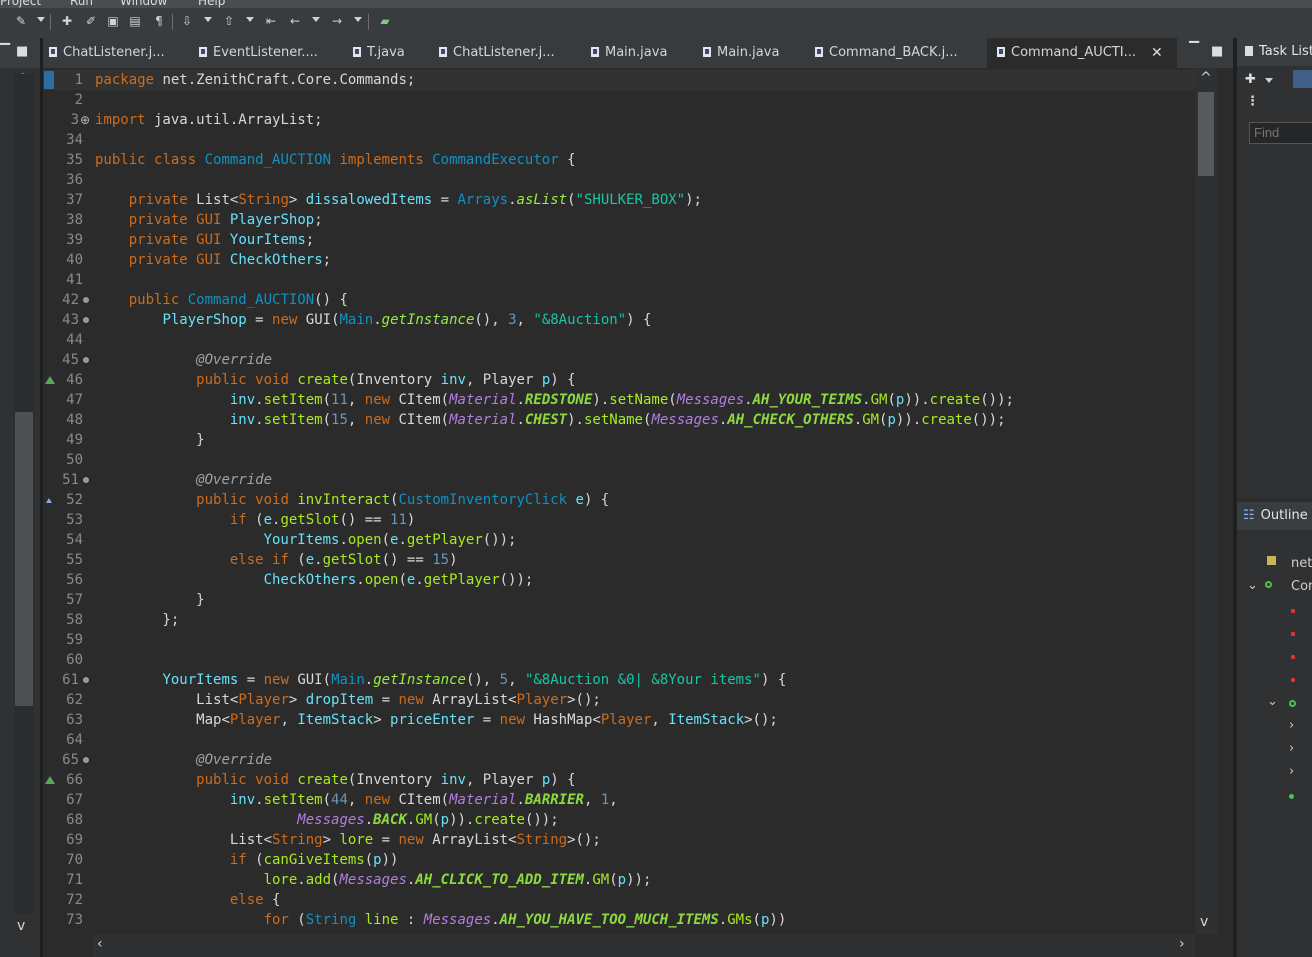 This screenshot has width=1312, height=957. Describe the element at coordinates (644, 945) in the screenshot. I see `editor-horizontal-scrollbar: ‹ ›` at that location.